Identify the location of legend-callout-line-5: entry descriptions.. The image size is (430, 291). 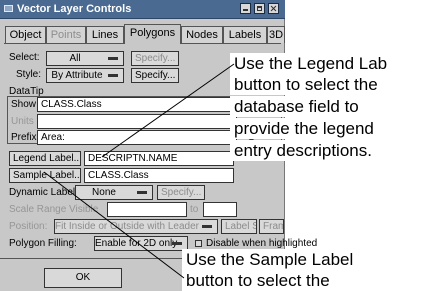
(330, 150).